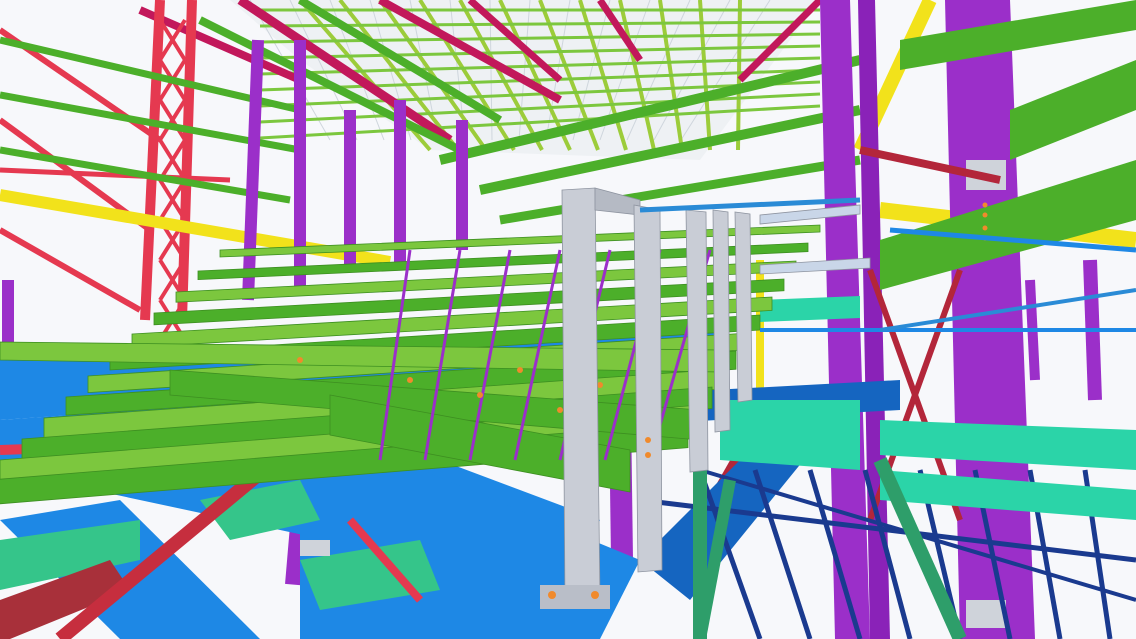  Describe the element at coordinates (986, 614) in the screenshot. I see `column-base-plate` at that location.